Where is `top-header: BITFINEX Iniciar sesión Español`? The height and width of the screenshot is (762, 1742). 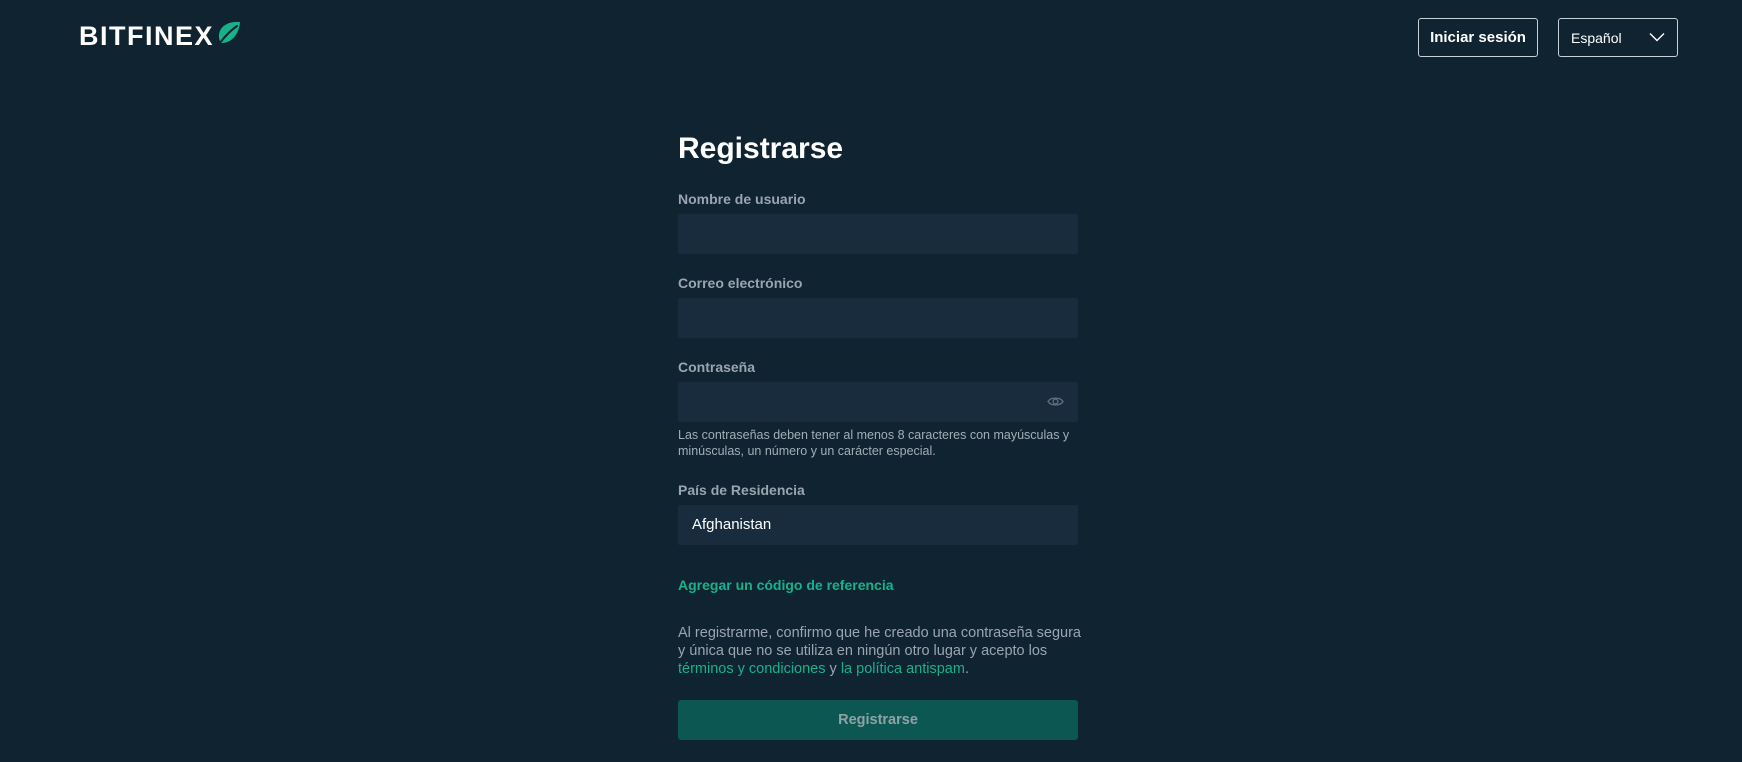
top-header: BITFINEX Iniciar sesión Español is located at coordinates (871, 40).